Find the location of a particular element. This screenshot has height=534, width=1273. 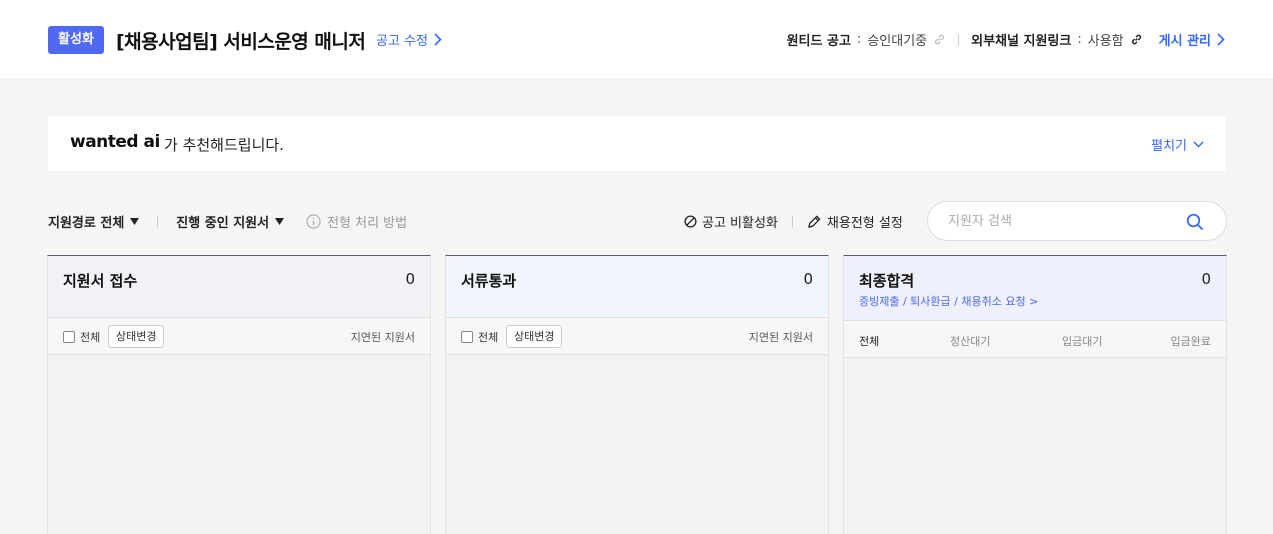

post-actions: 공고 비활성화 채용전형 설정 is located at coordinates (793, 221).